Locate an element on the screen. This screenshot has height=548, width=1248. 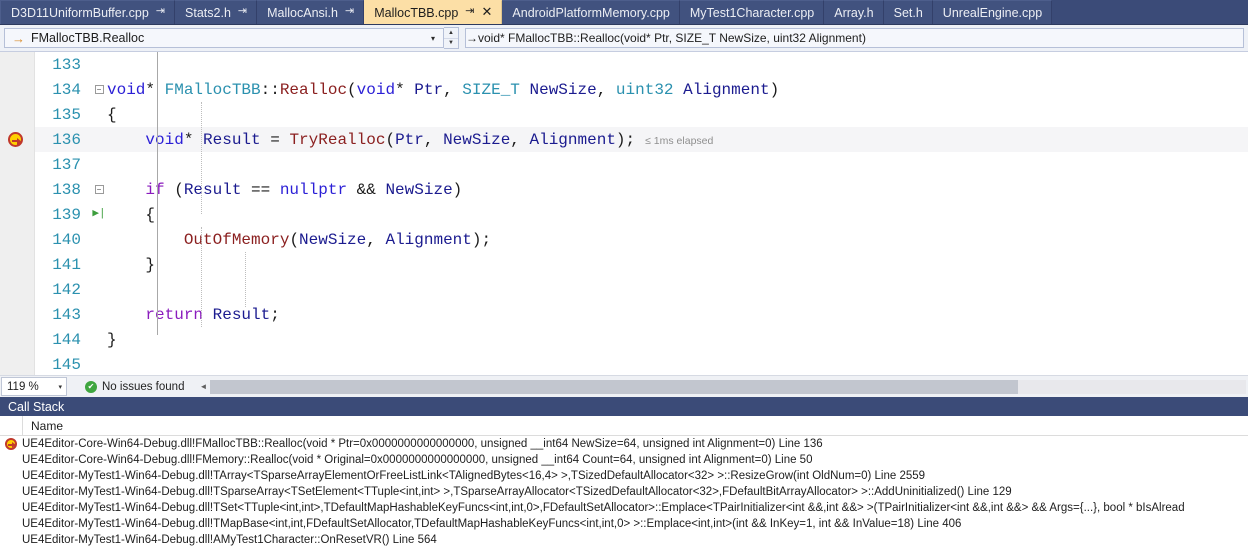
code-text: if (Result == nullptr && NewSize) is located at coordinates (284, 190).